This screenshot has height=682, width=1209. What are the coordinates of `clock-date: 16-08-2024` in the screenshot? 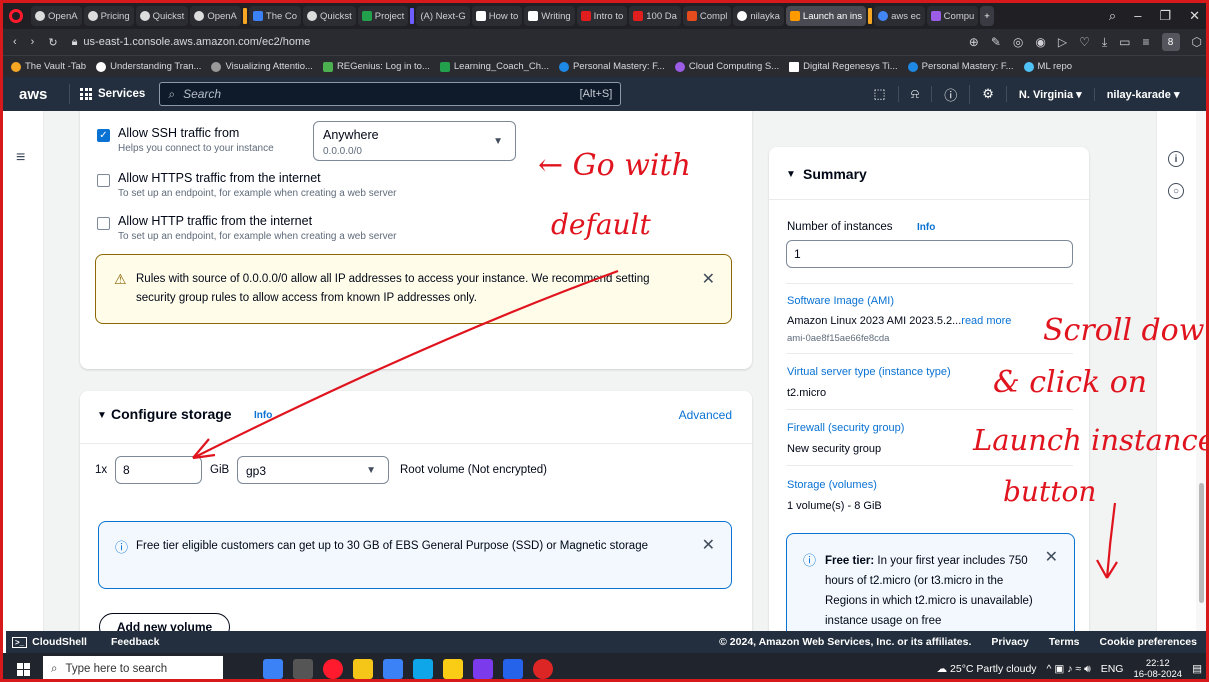 It's located at (1158, 674).